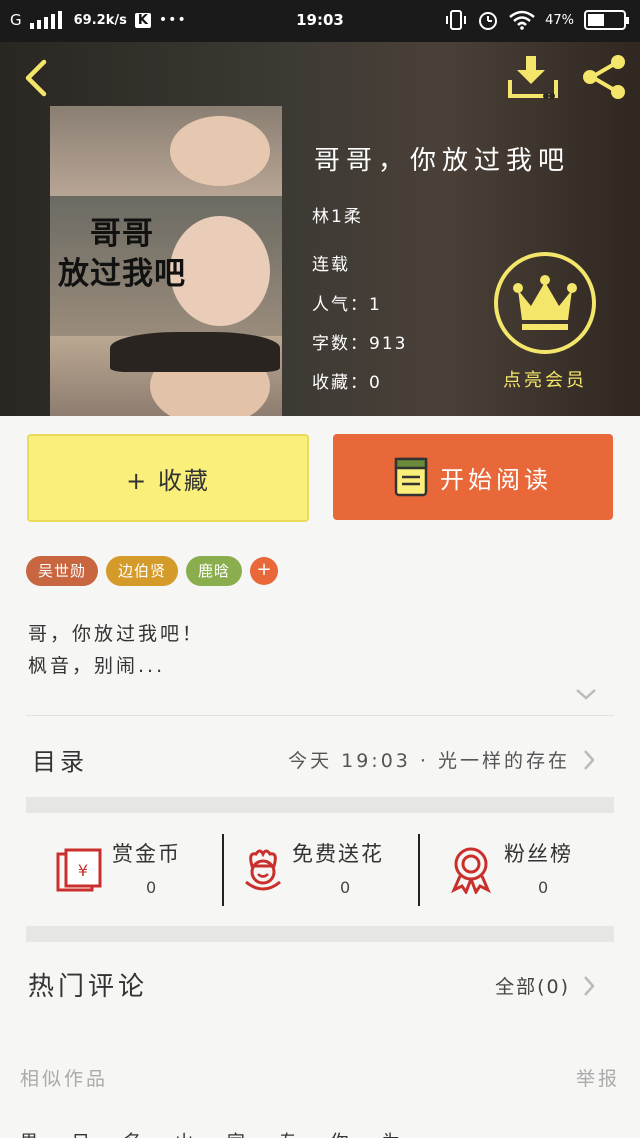 The width and height of the screenshot is (640, 1138). I want to click on similar-works-label: 相似作品, so click(64, 1079).